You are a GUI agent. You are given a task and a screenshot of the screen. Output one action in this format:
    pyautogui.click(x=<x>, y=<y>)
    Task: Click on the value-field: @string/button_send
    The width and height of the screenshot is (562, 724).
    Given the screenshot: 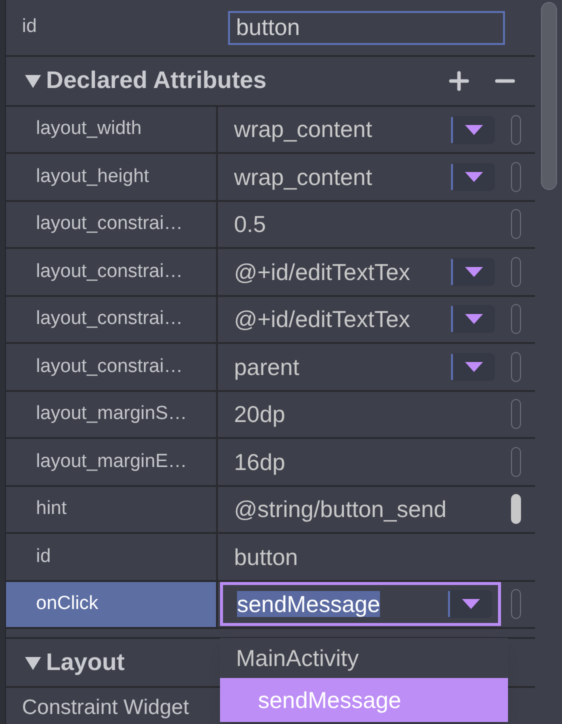 What is the action you would take?
    pyautogui.click(x=360, y=509)
    